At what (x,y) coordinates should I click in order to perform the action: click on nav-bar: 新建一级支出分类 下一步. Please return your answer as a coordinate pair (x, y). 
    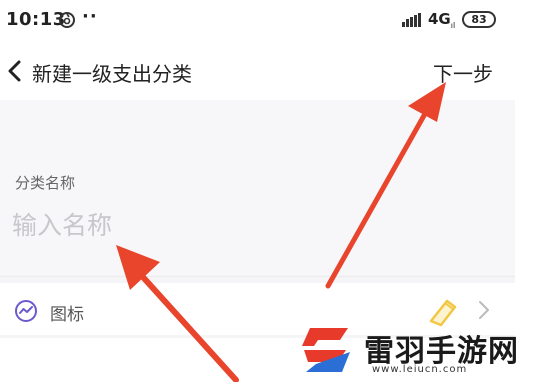
    Looking at the image, I should click on (271, 71).